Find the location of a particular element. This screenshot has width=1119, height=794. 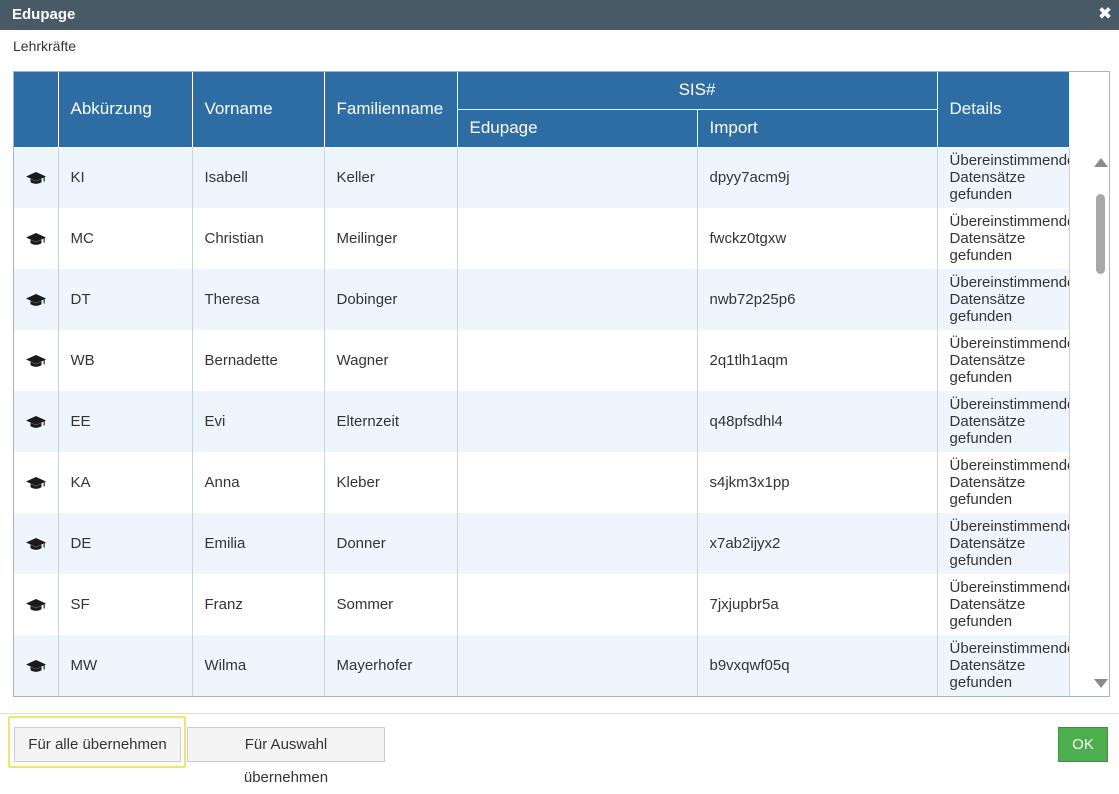

cell-import: nwb72p25p6 is located at coordinates (817, 299).